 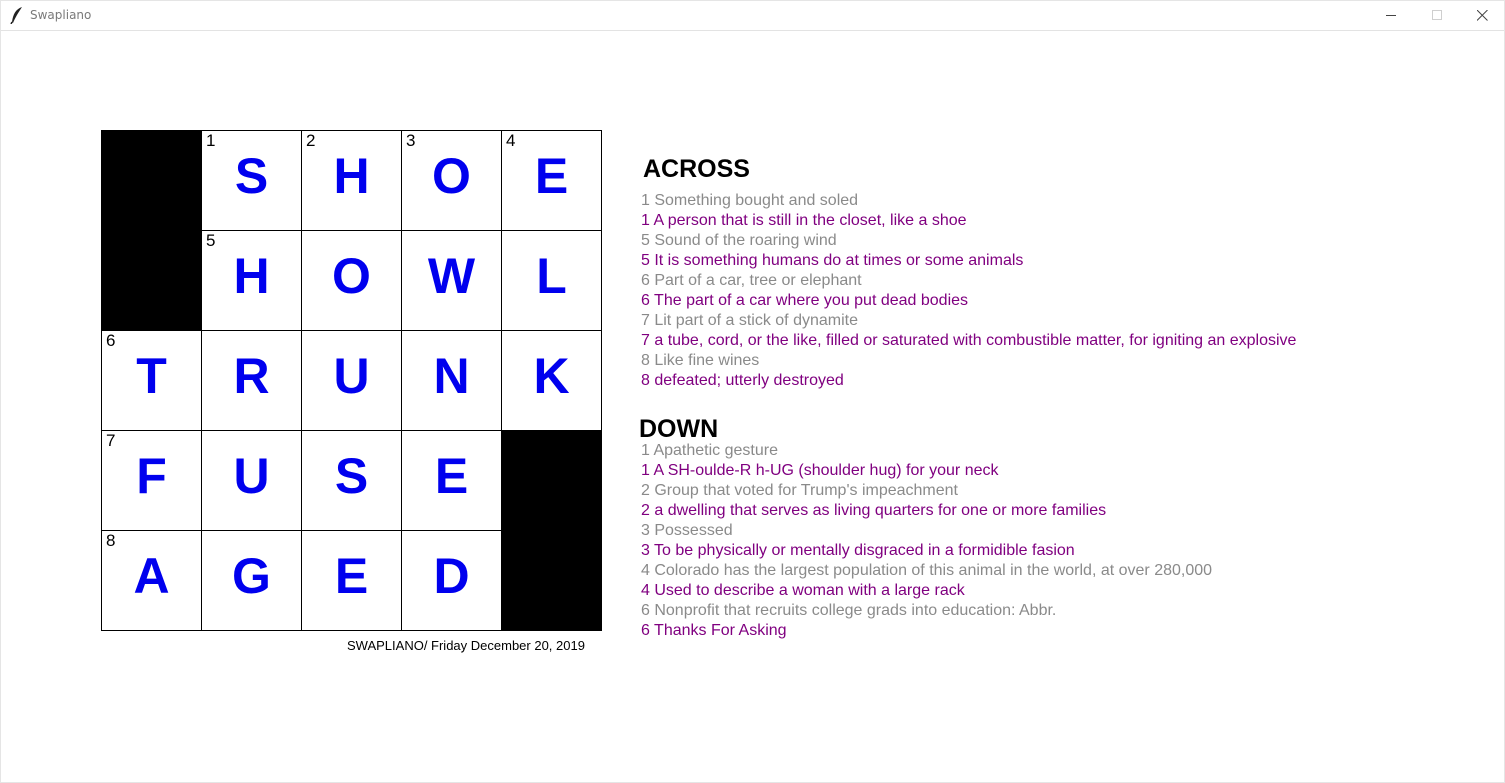 I want to click on grid-cell: N, so click(x=451, y=380).